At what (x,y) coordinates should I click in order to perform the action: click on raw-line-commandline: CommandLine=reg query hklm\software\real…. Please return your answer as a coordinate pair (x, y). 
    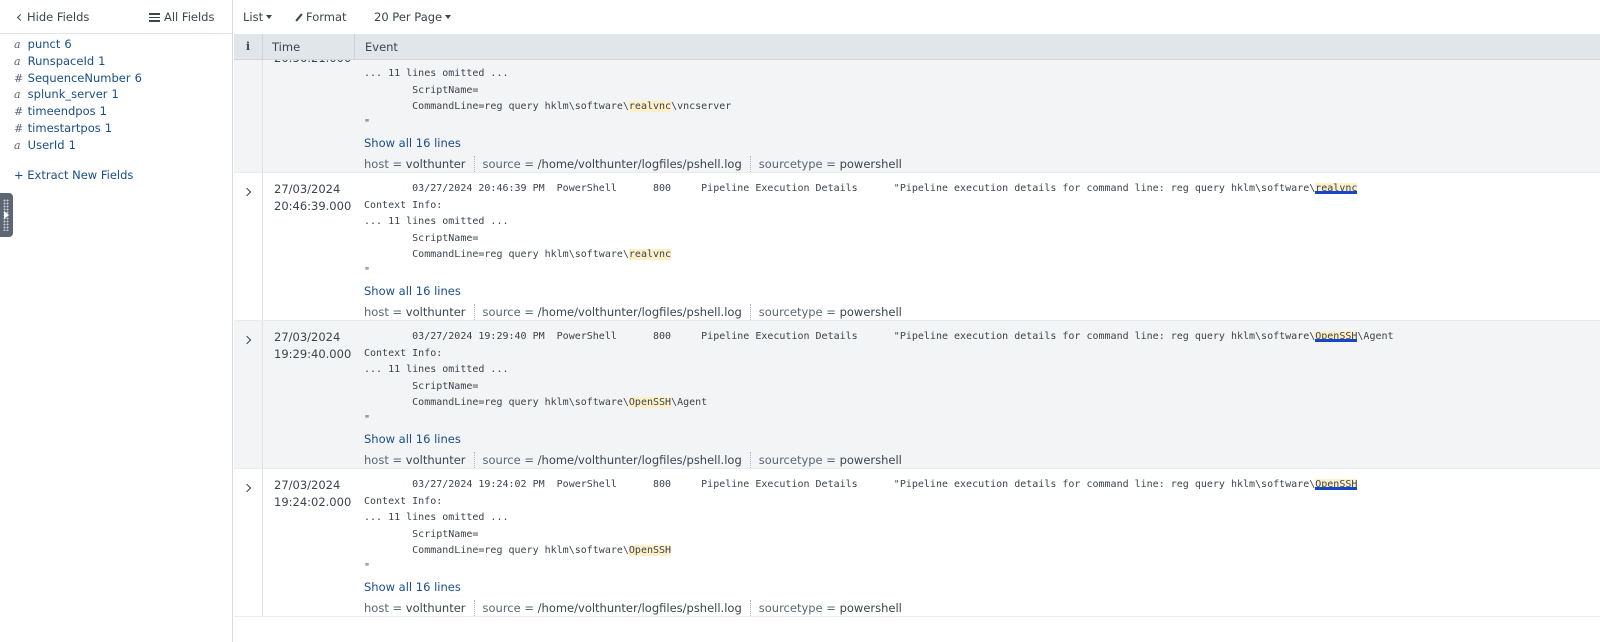
    Looking at the image, I should click on (982, 107).